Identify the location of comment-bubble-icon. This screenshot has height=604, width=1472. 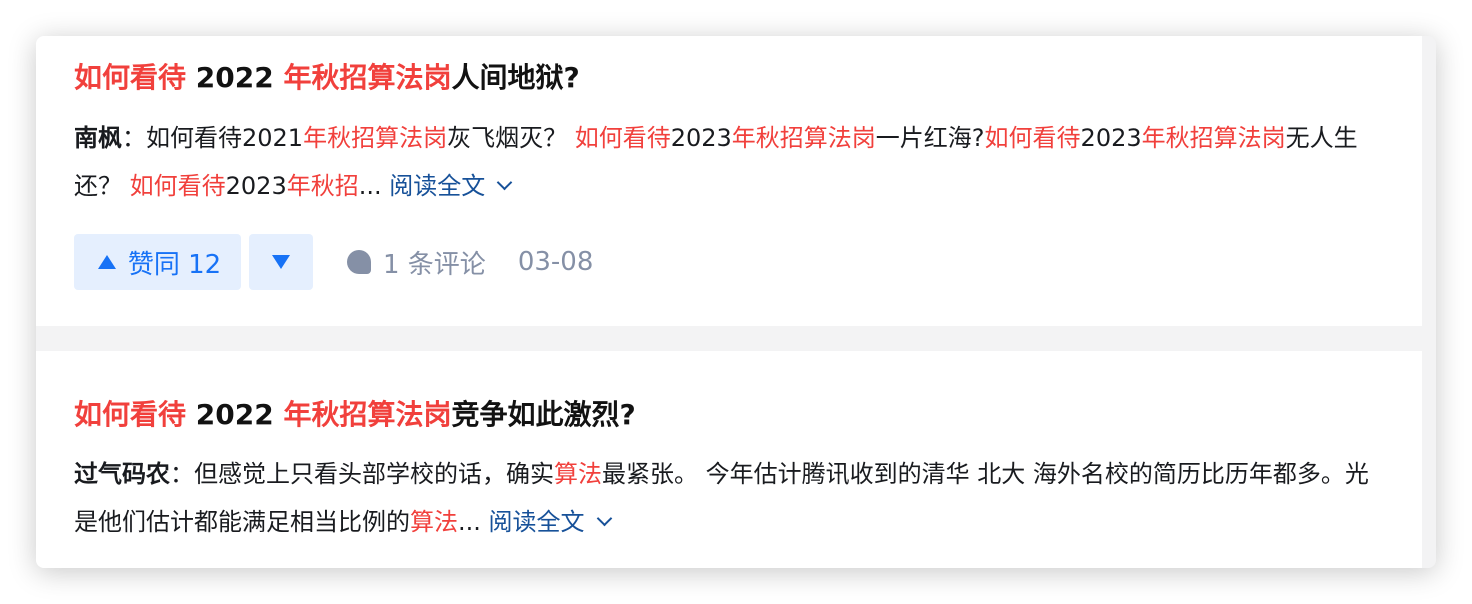
(359, 262).